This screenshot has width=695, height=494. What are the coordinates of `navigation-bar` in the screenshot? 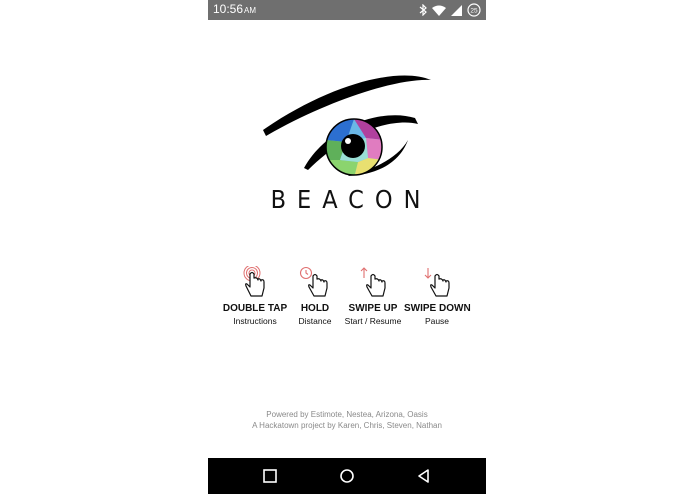 It's located at (347, 476).